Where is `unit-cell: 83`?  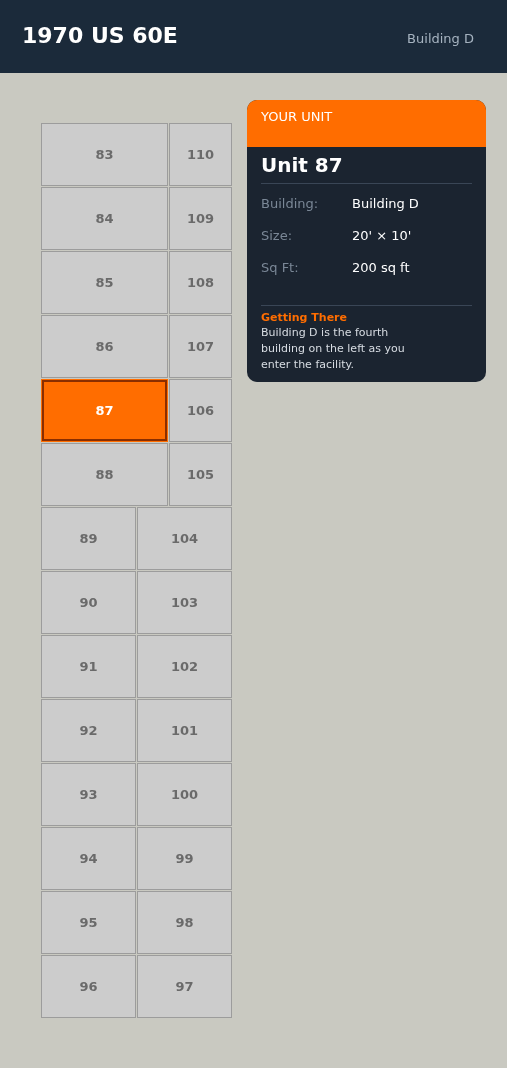 unit-cell: 83 is located at coordinates (104, 154).